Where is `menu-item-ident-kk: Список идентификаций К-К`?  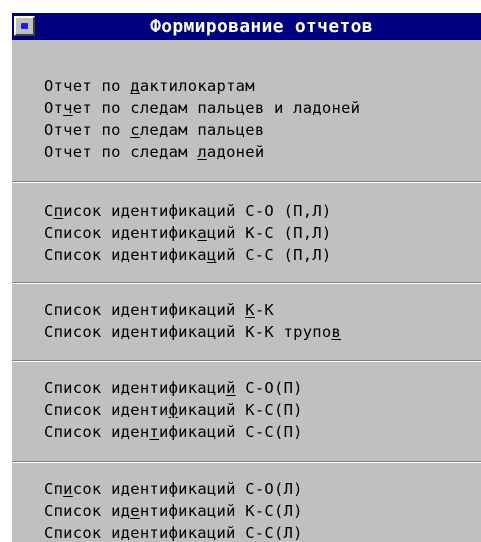
menu-item-ident-kk: Список идентификаций К-К is located at coordinates (159, 310).